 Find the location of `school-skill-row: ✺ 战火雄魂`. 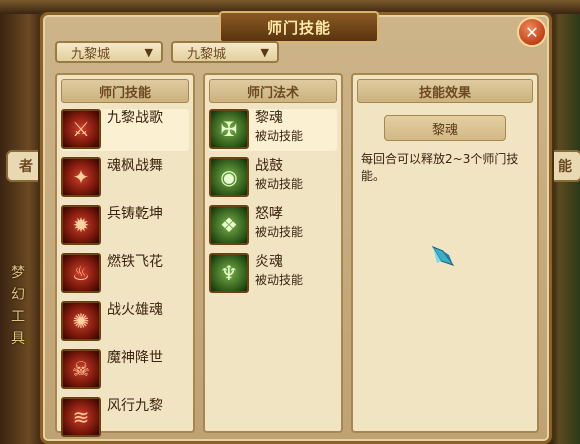

school-skill-row: ✺ 战火雄魂 is located at coordinates (125, 322).